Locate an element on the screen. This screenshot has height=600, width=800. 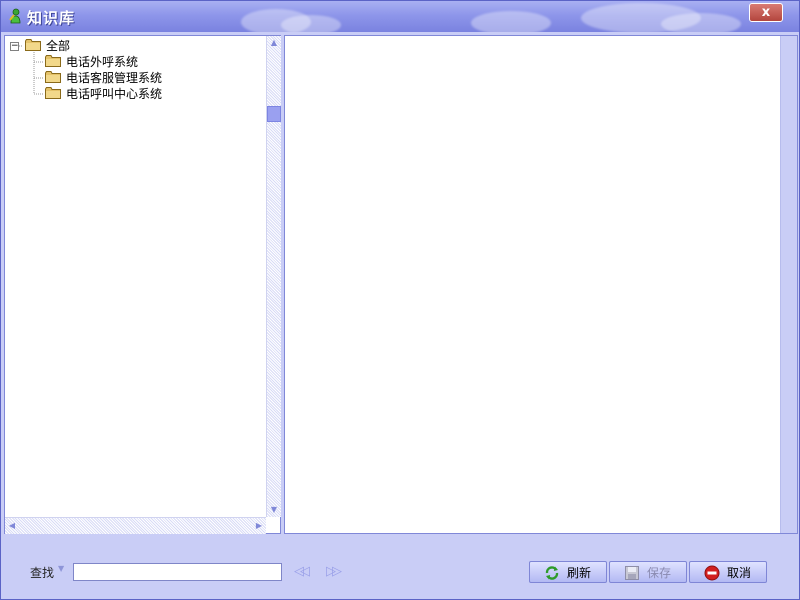
tree-node: 电话客服管理系统 is located at coordinates (130, 78).